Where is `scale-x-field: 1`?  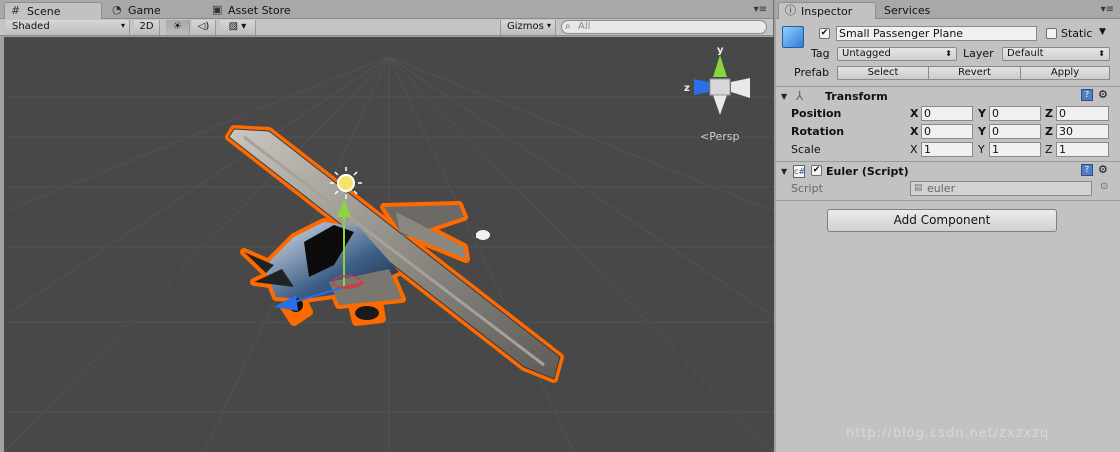
scale-x-field: 1 is located at coordinates (947, 149).